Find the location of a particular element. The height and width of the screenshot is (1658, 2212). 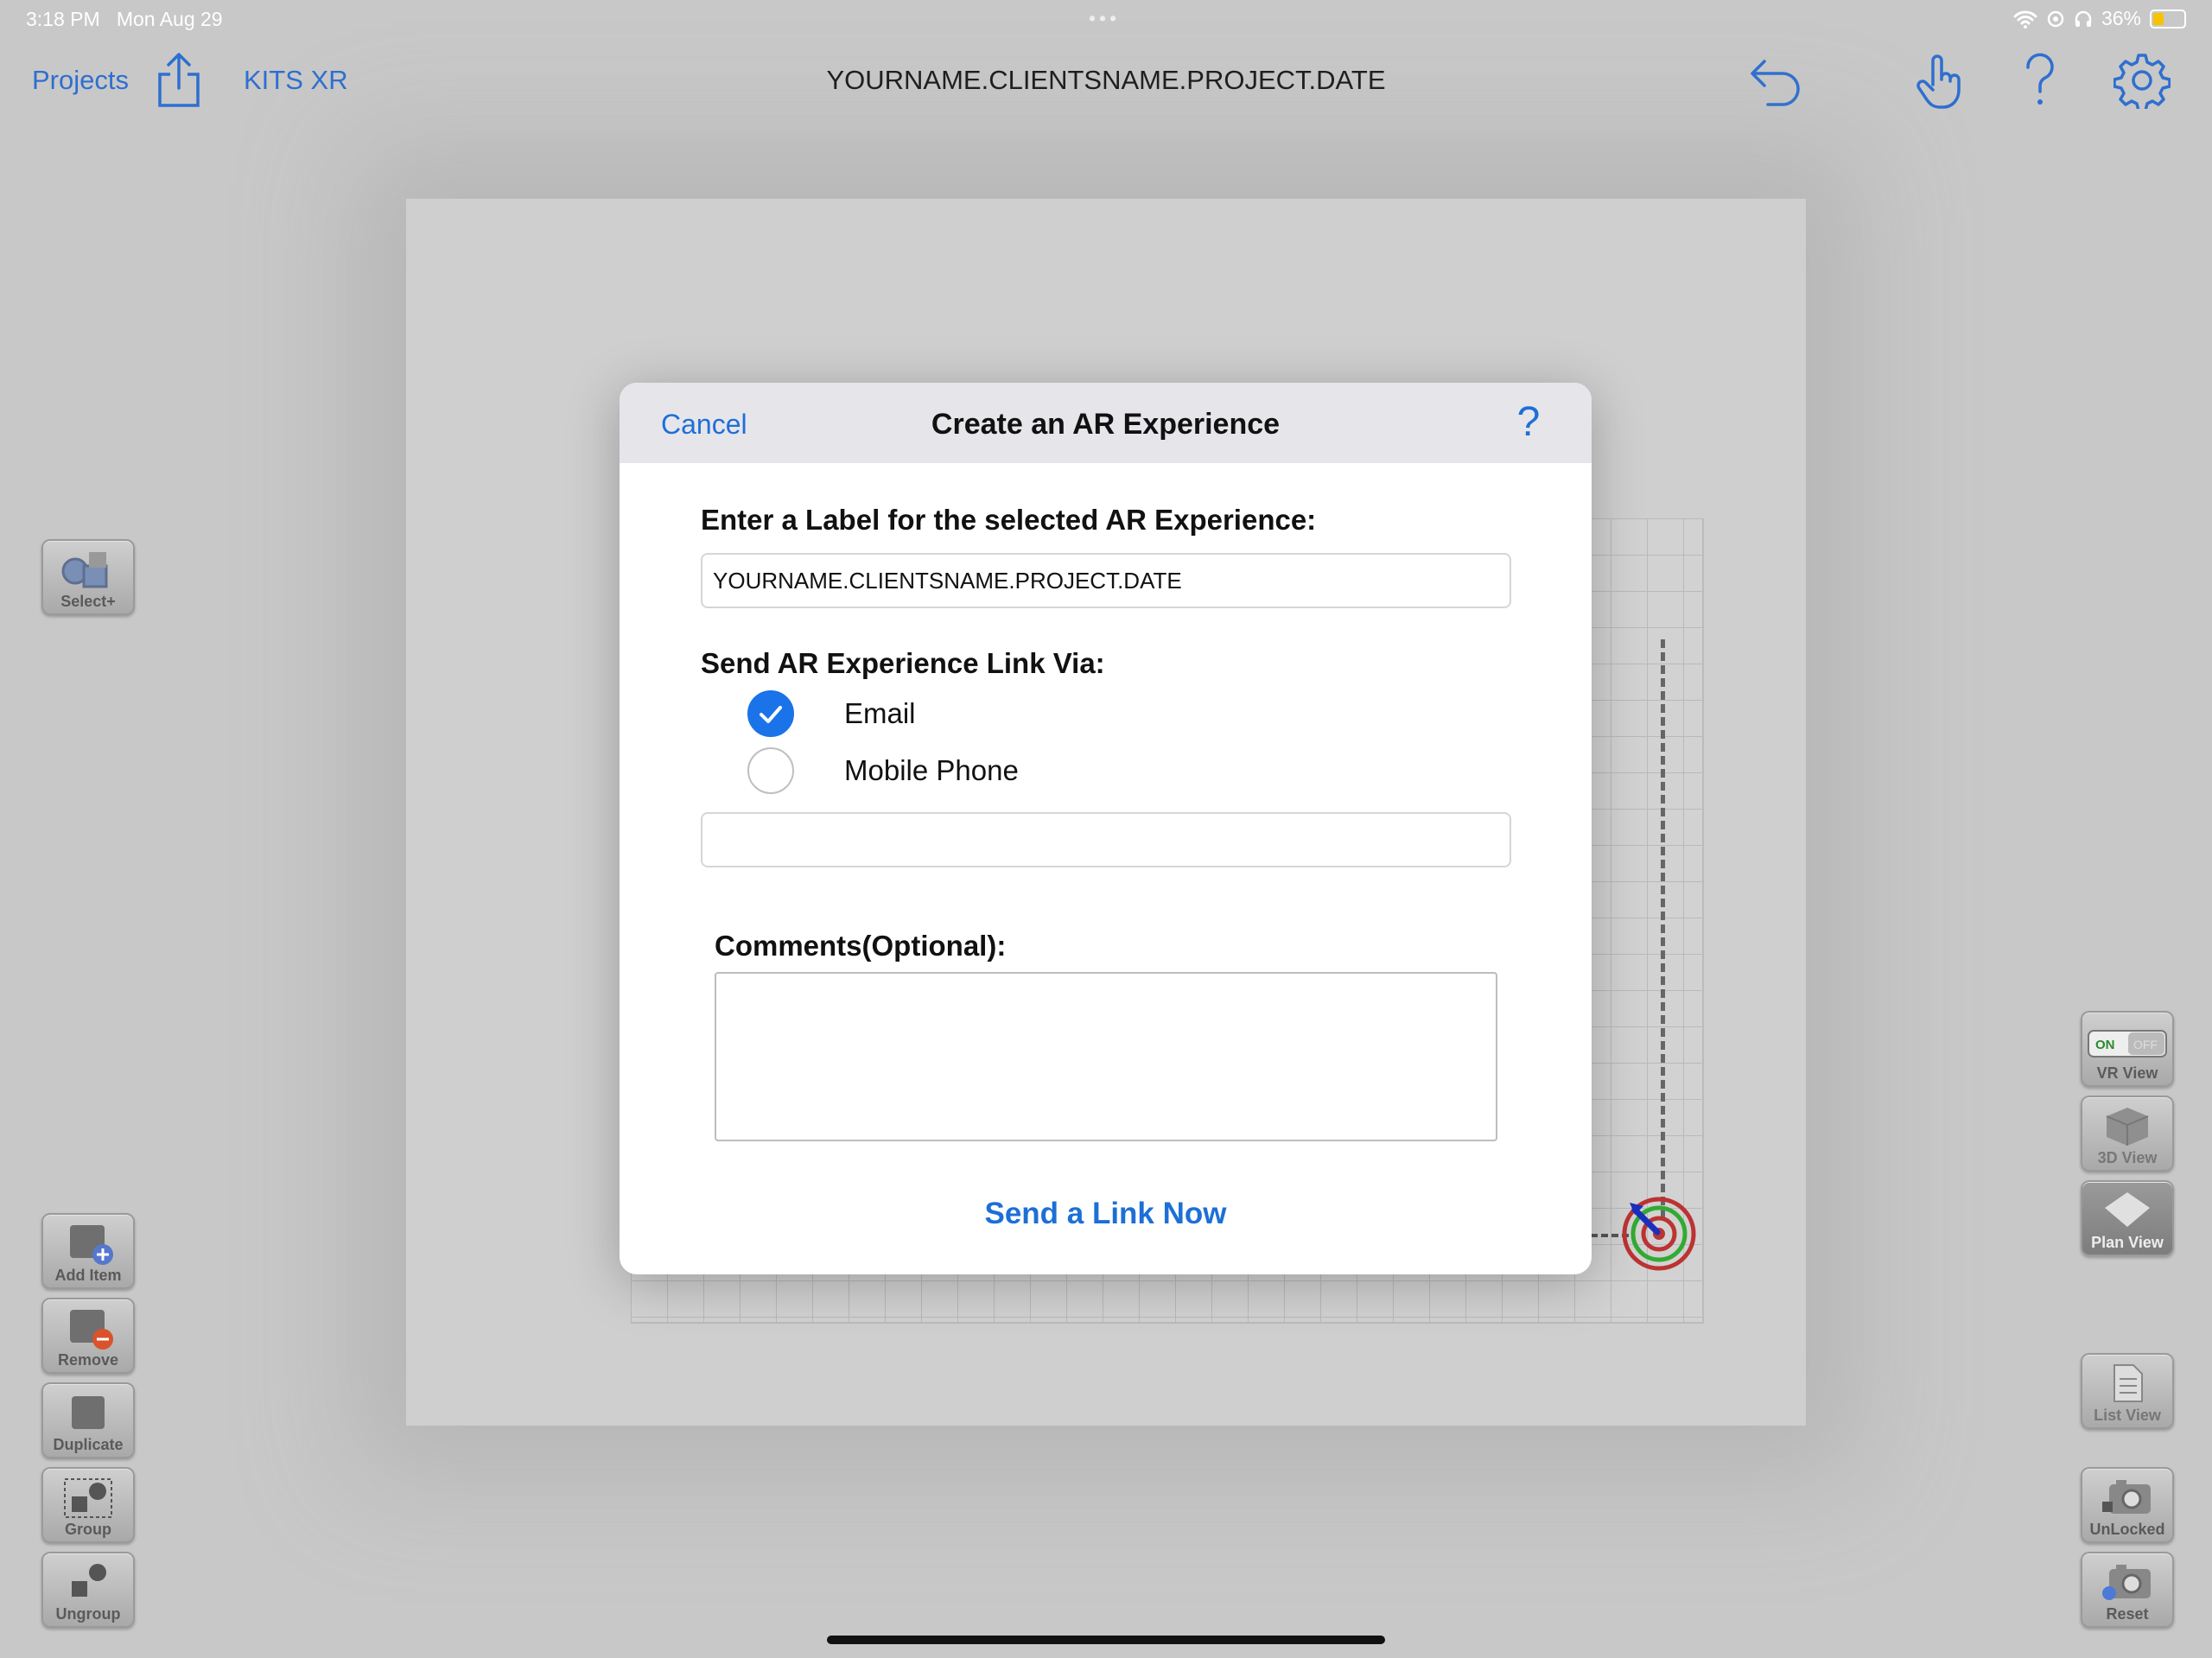

radio-email: Email is located at coordinates (831, 713).